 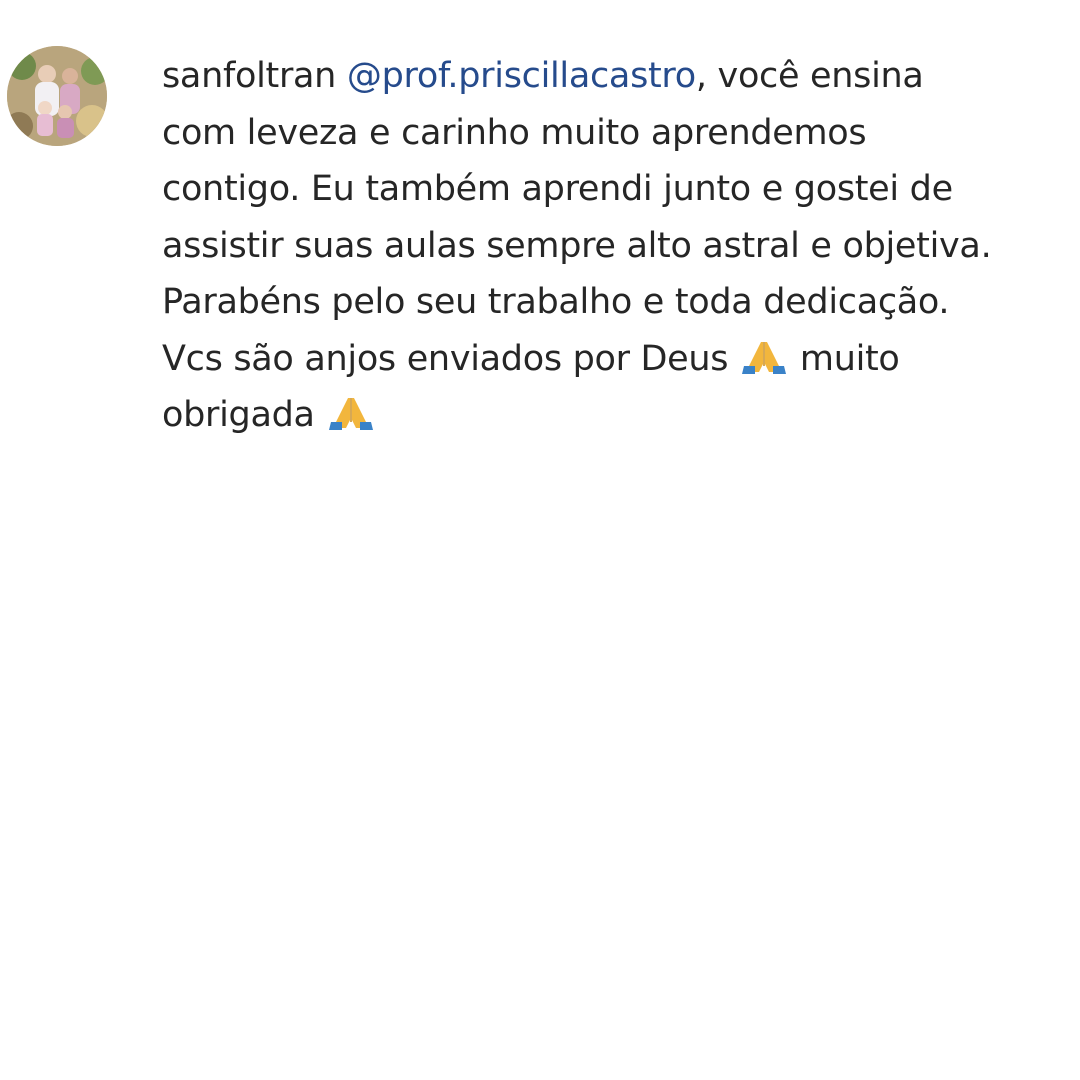 I want to click on comment-text-part: Vcs são anjos enviados por Deus, so click(x=445, y=358).